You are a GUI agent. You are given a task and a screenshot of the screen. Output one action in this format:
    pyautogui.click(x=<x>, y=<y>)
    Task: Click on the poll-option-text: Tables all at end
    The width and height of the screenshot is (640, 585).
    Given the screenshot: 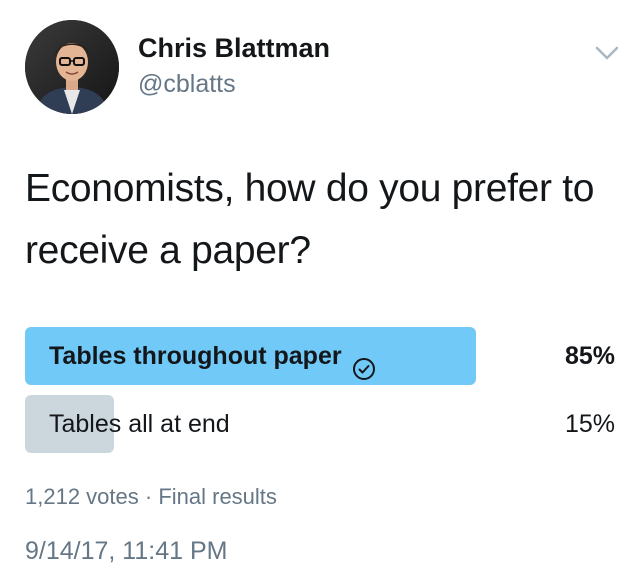 What is the action you would take?
    pyautogui.click(x=139, y=424)
    